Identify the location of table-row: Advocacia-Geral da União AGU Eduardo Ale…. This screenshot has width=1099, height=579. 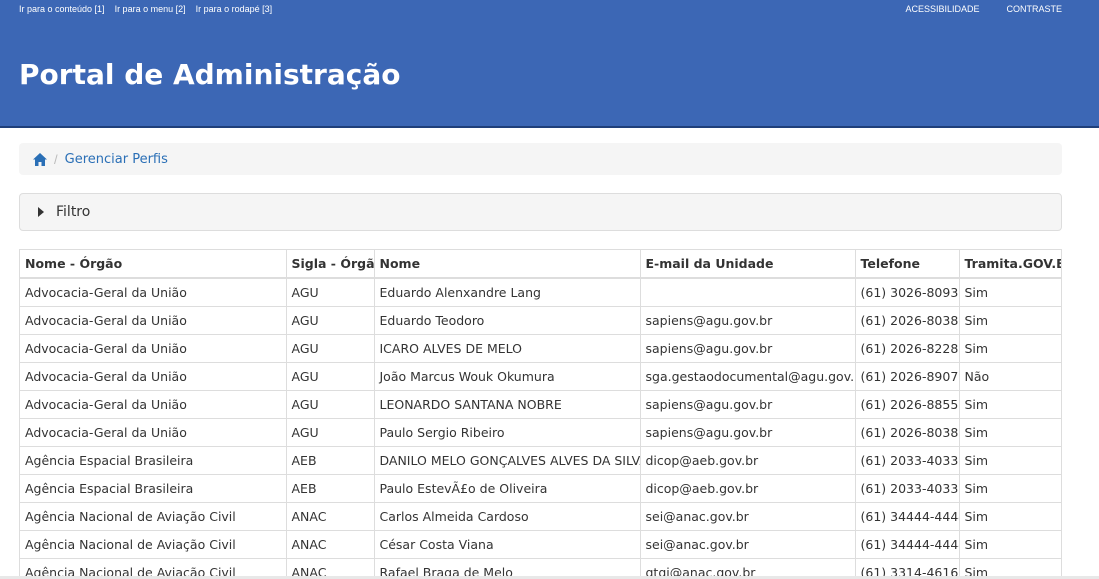
(540, 292).